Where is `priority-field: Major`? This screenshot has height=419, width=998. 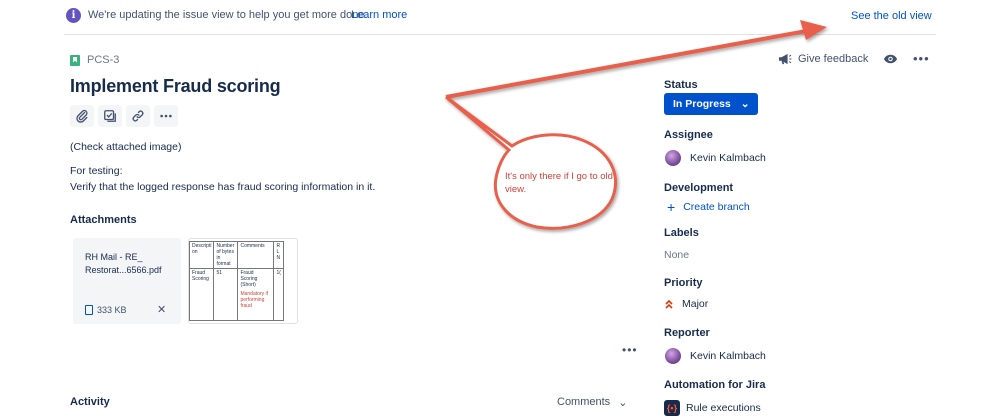 priority-field: Major is located at coordinates (686, 304).